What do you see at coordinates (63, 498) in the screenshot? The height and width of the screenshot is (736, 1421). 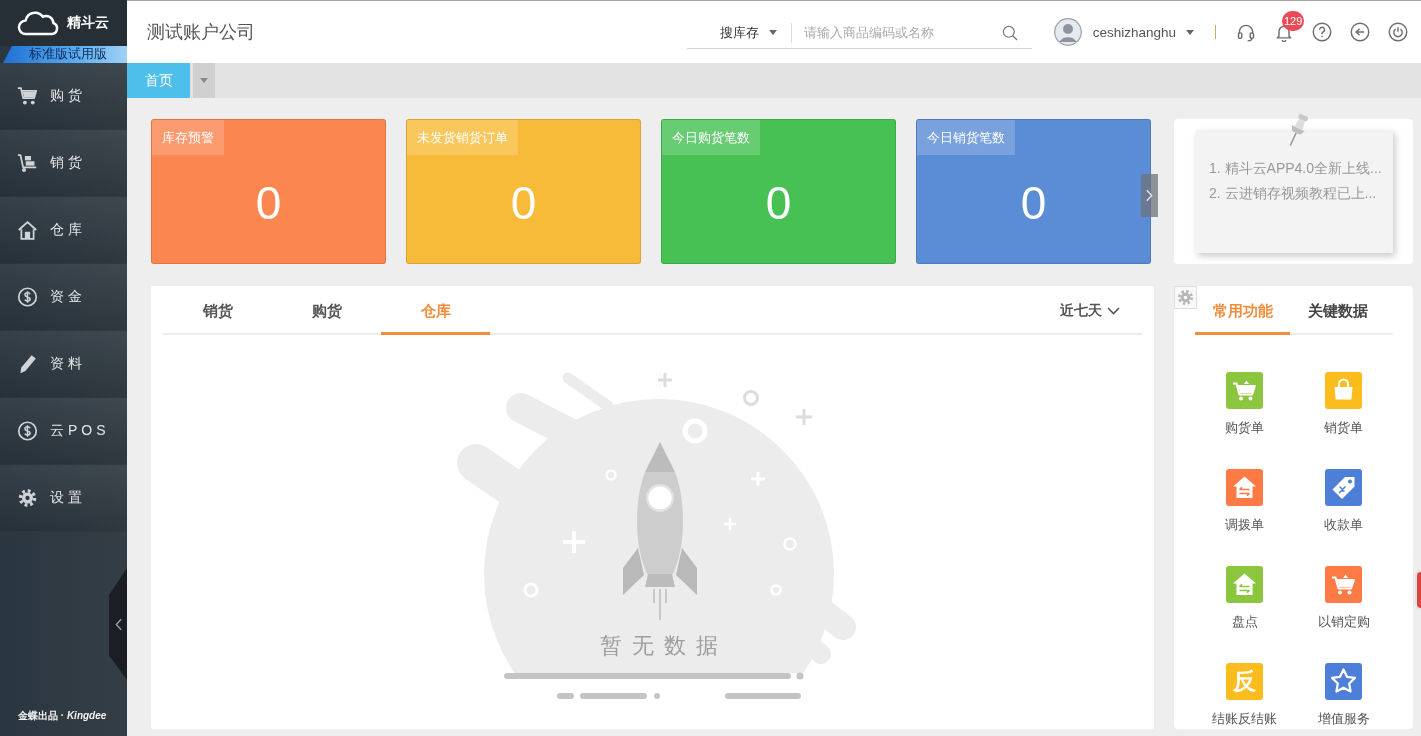 I see `sidebar-menu-item: 设置` at bounding box center [63, 498].